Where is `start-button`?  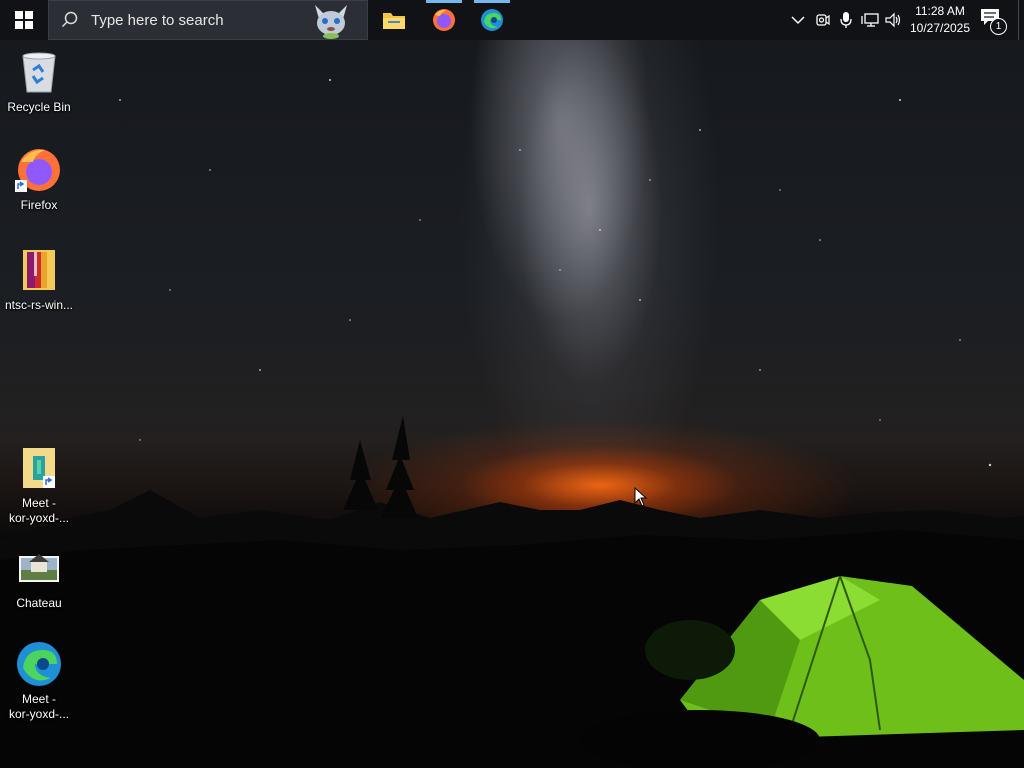
start-button is located at coordinates (24, 20).